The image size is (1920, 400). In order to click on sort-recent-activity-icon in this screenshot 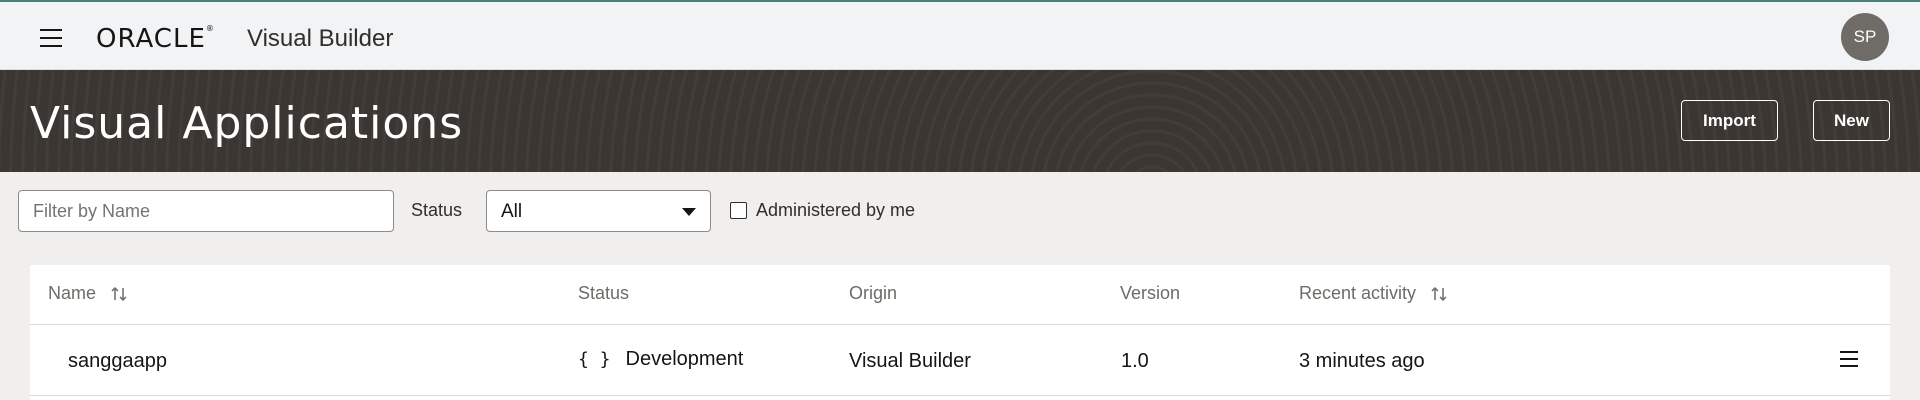, I will do `click(1439, 294)`.